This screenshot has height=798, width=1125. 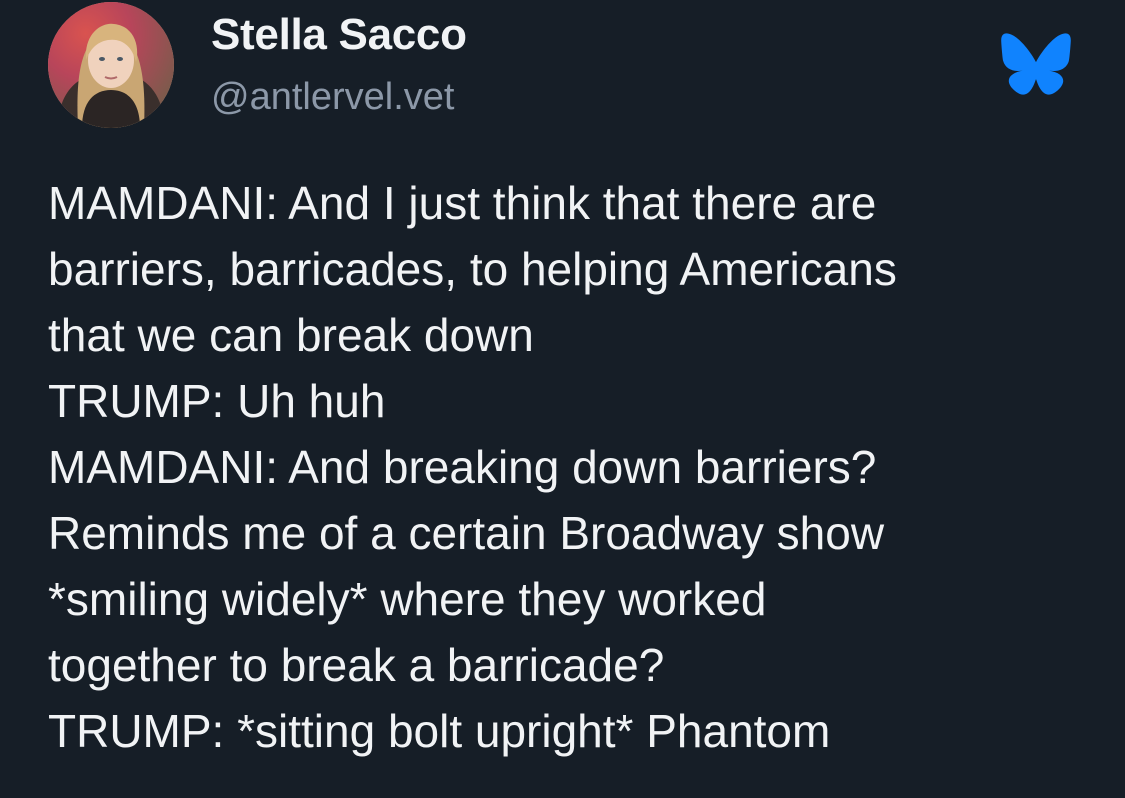 I want to click on bluesky-butterfly-icon, so click(x=1036, y=64).